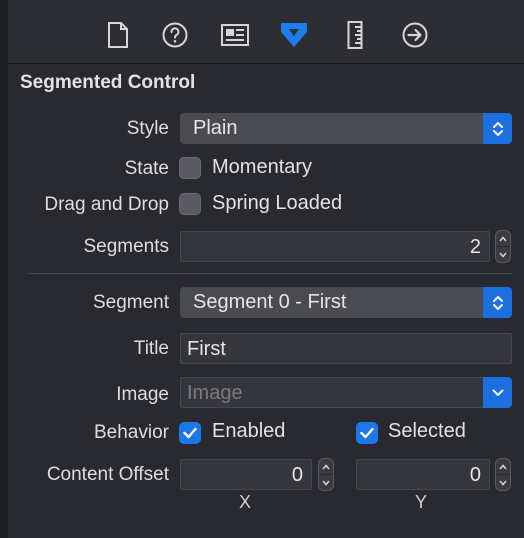 This screenshot has width=524, height=538. What do you see at coordinates (297, 475) in the screenshot?
I see `content-offset-x-value: 0` at bounding box center [297, 475].